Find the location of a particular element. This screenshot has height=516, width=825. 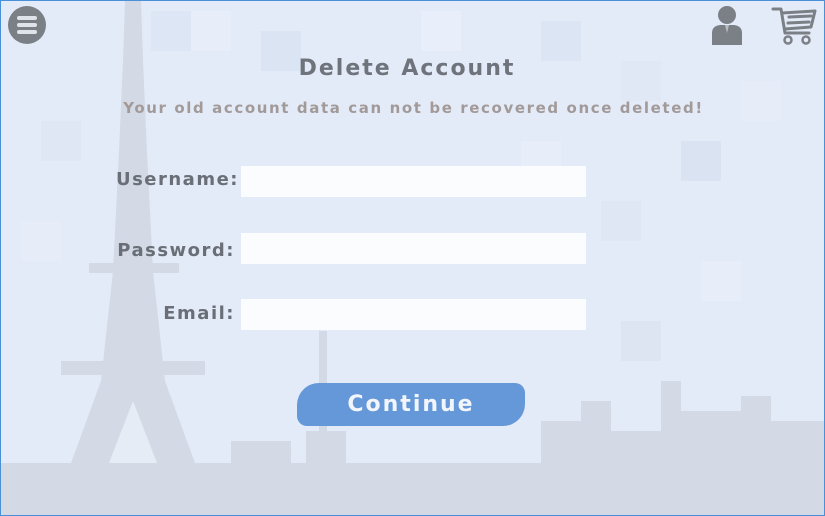

user-profile-icon is located at coordinates (727, 25).